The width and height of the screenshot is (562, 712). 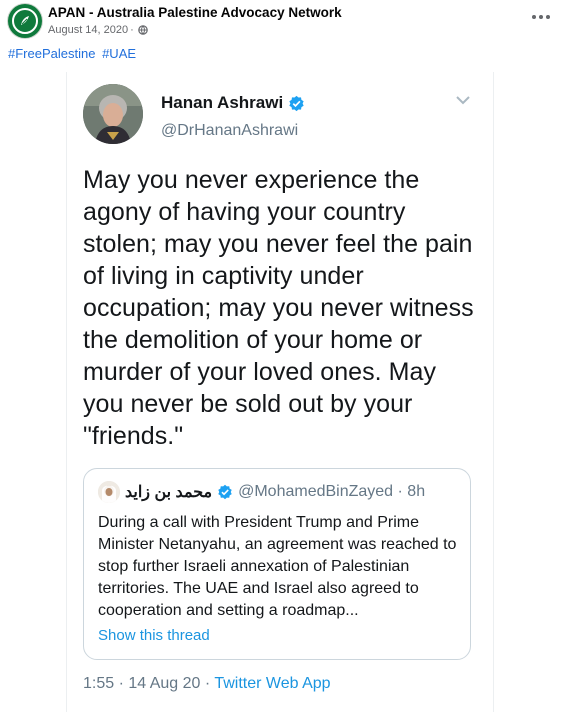 What do you see at coordinates (296, 103) in the screenshot?
I see `verified-badge-icon` at bounding box center [296, 103].